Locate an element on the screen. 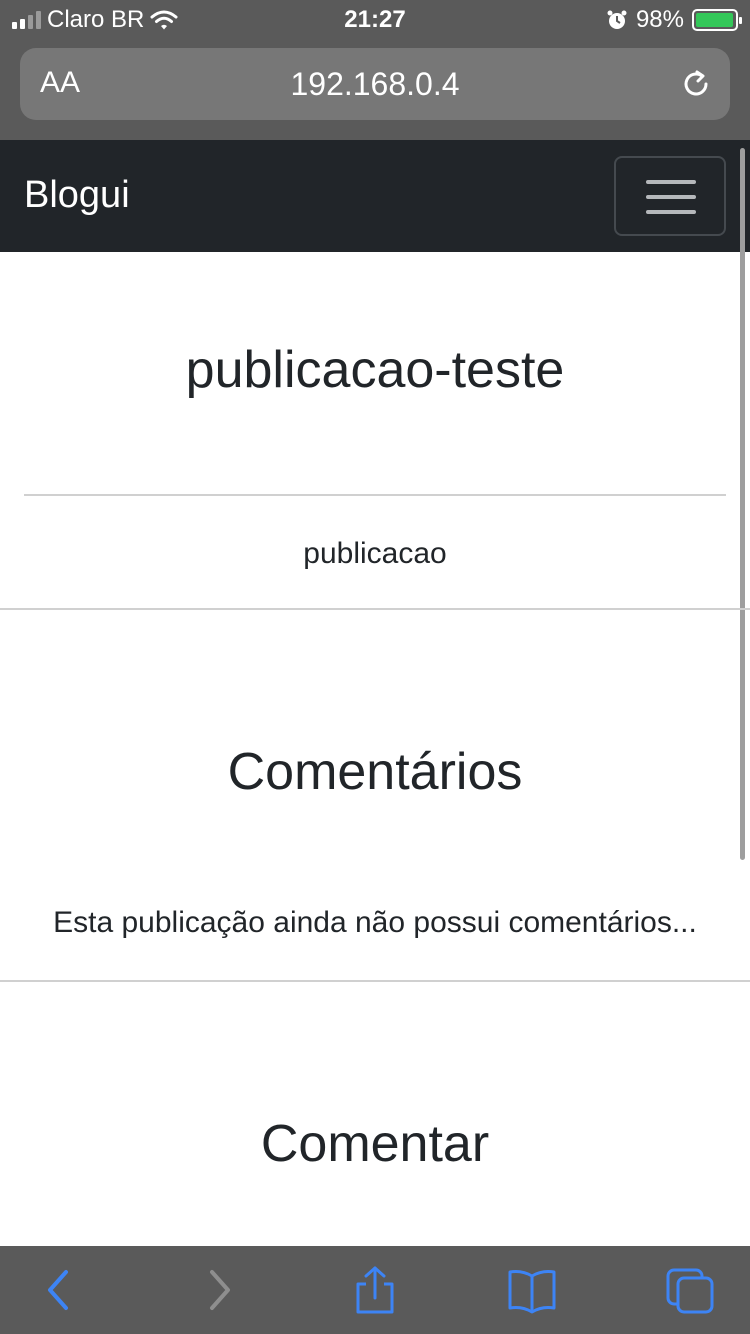  bookmarks-icon is located at coordinates (532, 1290).